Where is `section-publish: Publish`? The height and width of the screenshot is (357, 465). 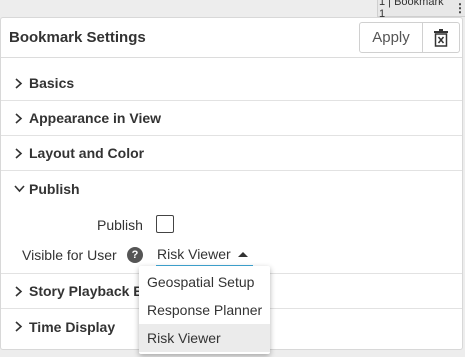
section-publish: Publish is located at coordinates (231, 188).